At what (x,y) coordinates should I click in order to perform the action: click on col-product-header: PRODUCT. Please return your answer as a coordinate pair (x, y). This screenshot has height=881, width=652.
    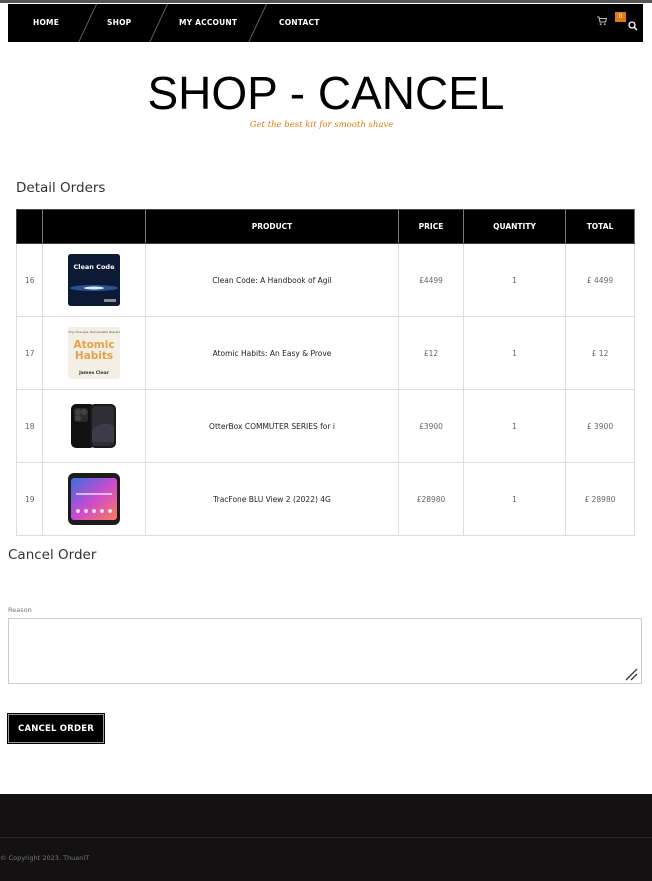
    Looking at the image, I should click on (272, 226).